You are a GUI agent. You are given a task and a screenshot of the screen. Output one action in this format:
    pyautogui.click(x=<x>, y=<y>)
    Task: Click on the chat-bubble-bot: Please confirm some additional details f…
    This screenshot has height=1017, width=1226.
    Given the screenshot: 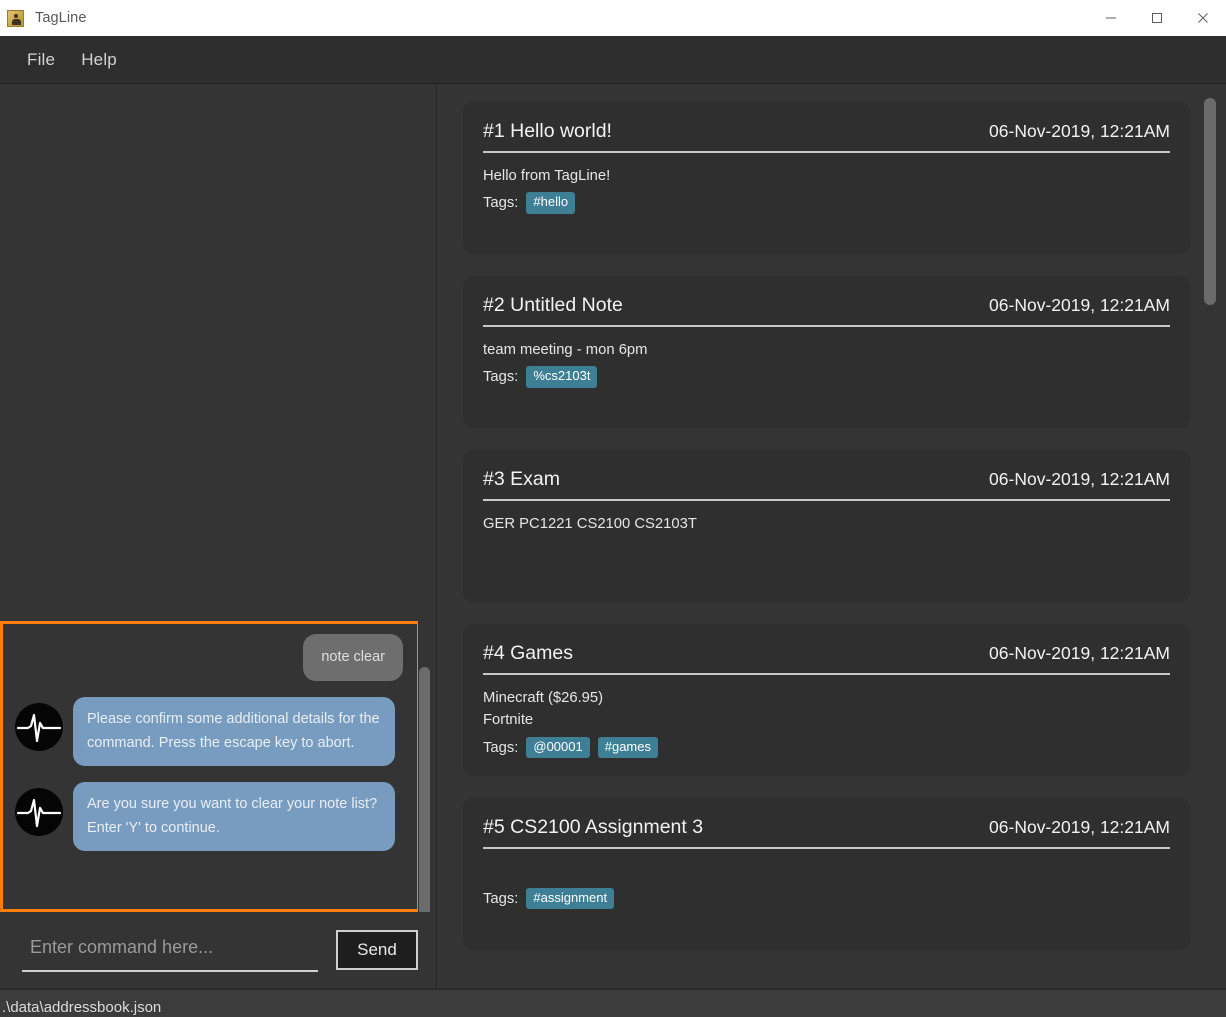 What is the action you would take?
    pyautogui.click(x=234, y=732)
    